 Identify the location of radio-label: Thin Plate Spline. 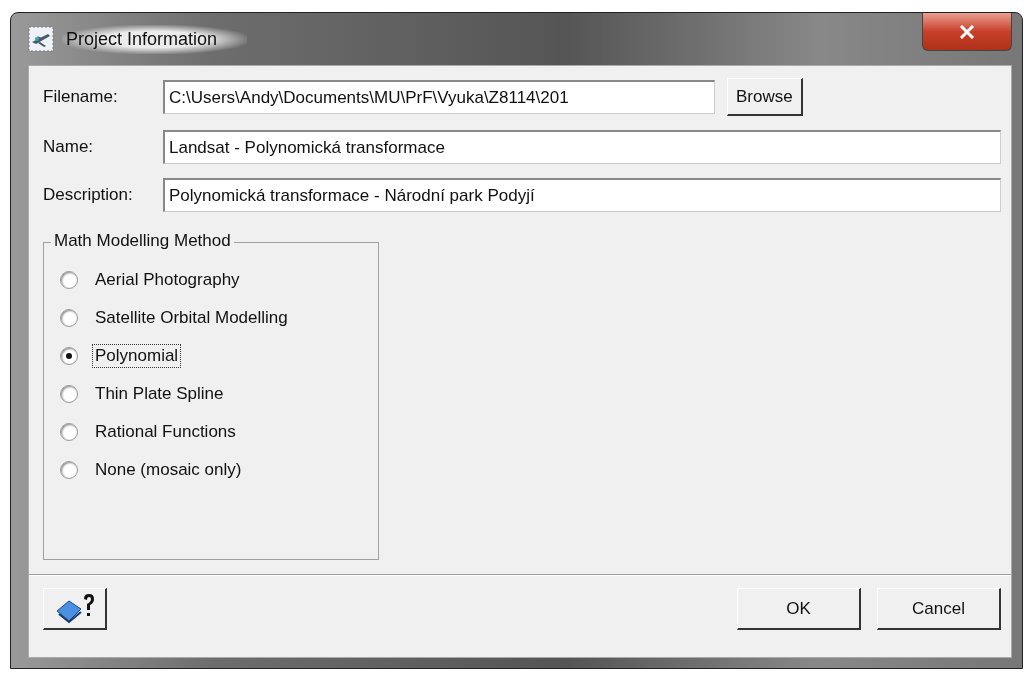
(159, 394).